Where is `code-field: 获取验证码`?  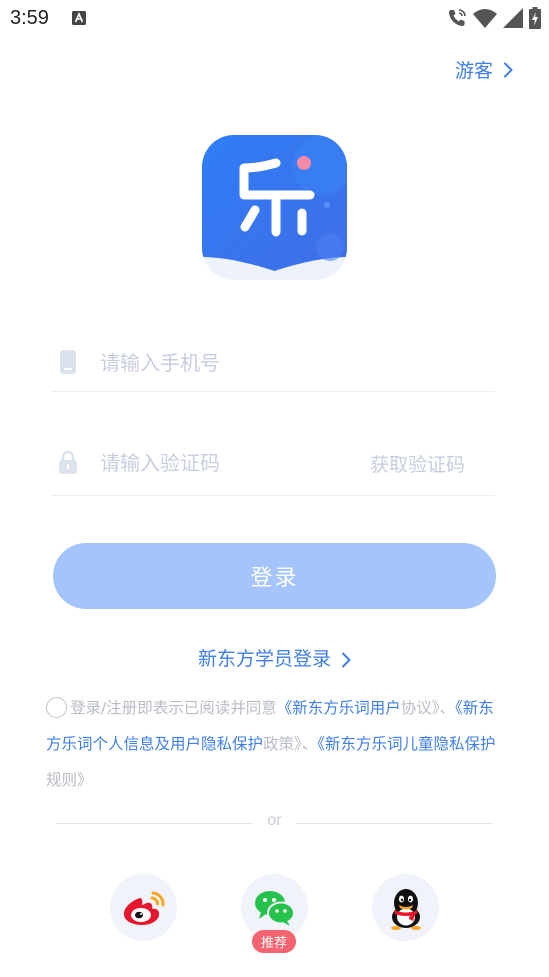
code-field: 获取验证码 is located at coordinates (273, 466).